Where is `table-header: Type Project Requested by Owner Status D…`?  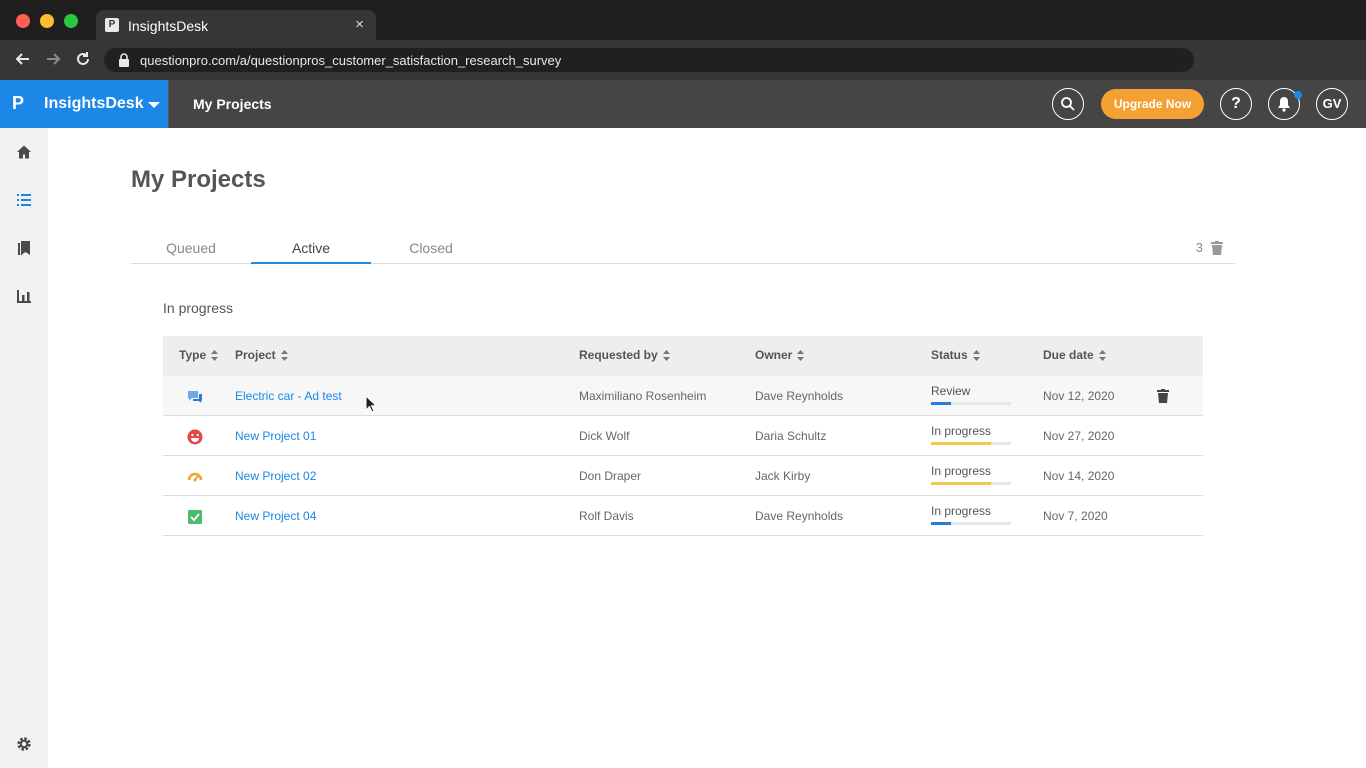 table-header: Type Project Requested by Owner Status D… is located at coordinates (683, 356).